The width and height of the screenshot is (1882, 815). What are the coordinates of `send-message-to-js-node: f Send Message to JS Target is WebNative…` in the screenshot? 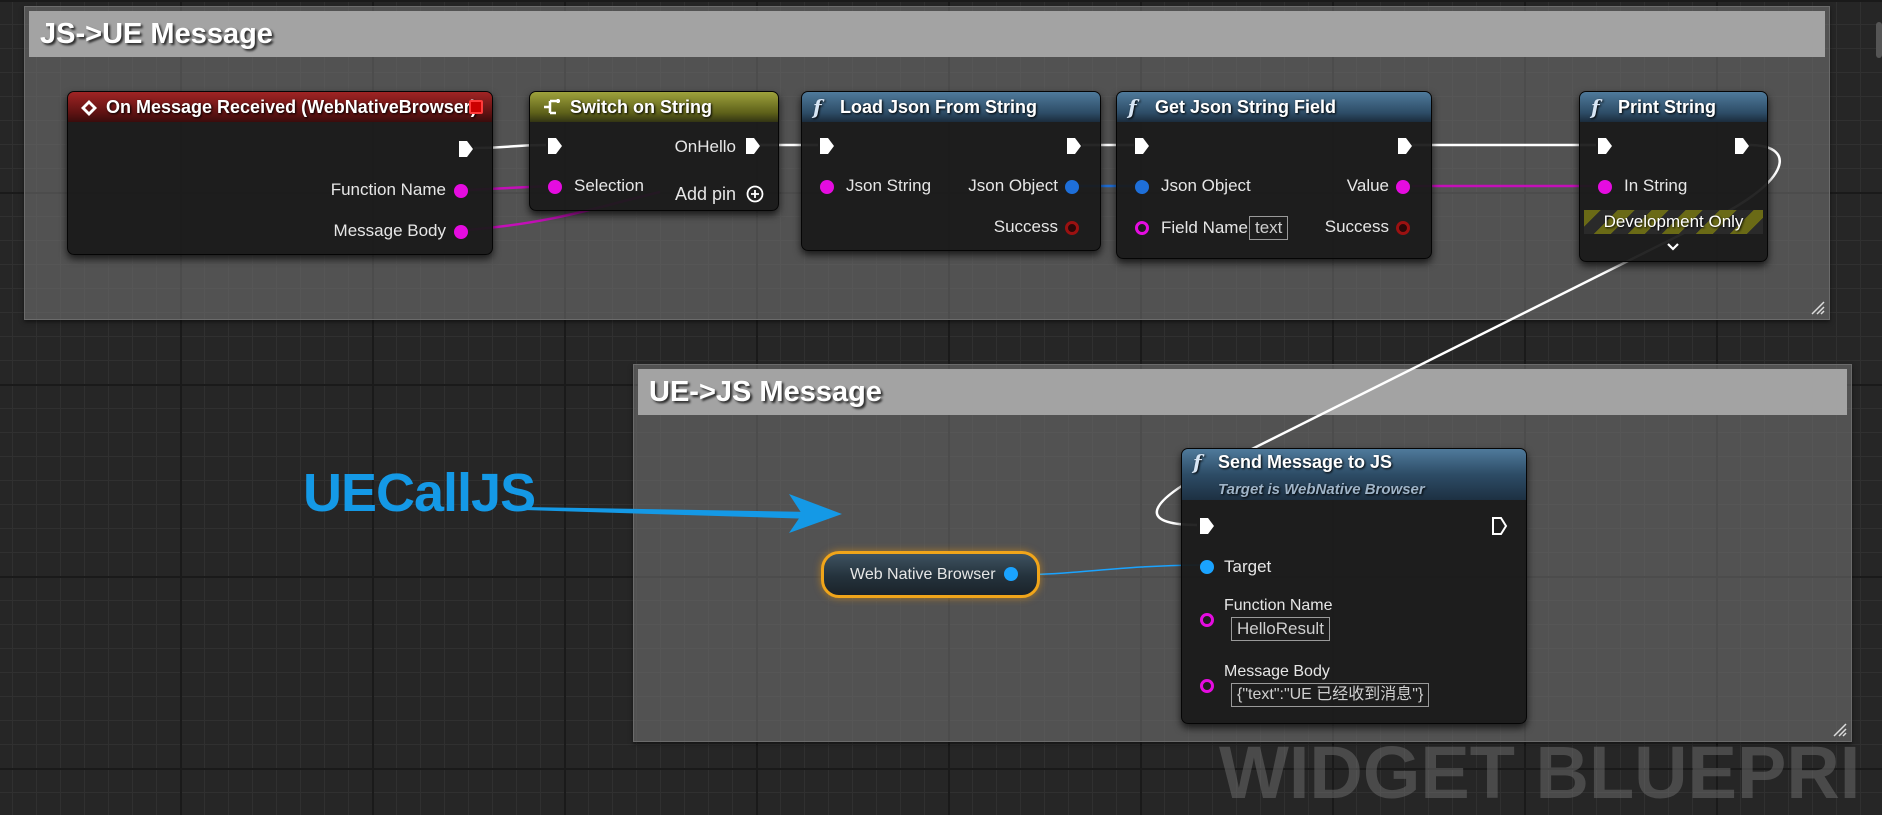 It's located at (1354, 586).